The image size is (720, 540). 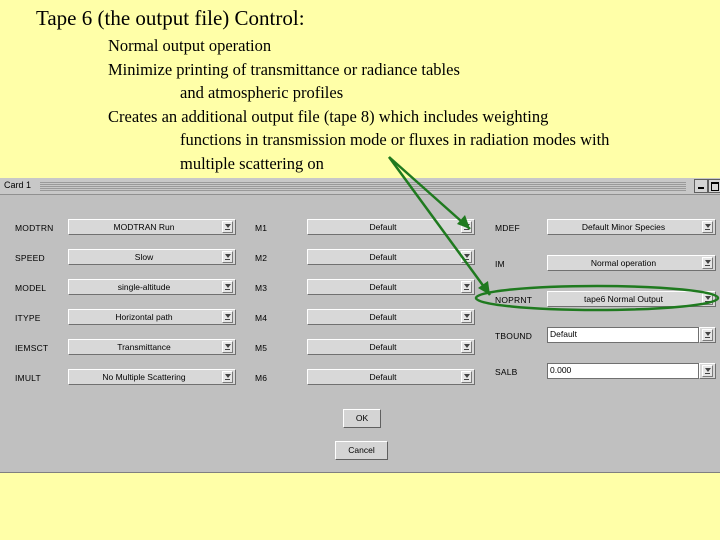 I want to click on minimize-button, so click(x=701, y=186).